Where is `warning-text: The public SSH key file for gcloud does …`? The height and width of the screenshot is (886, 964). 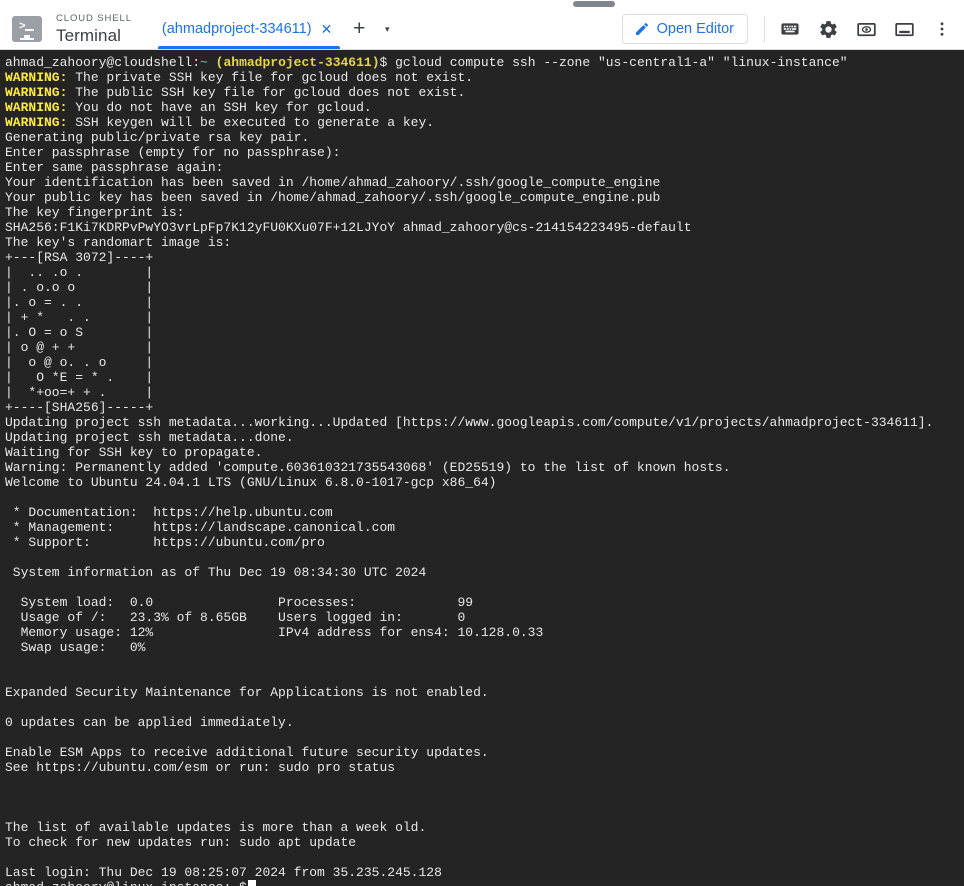 warning-text: The public SSH key file for gcloud does … is located at coordinates (266, 92).